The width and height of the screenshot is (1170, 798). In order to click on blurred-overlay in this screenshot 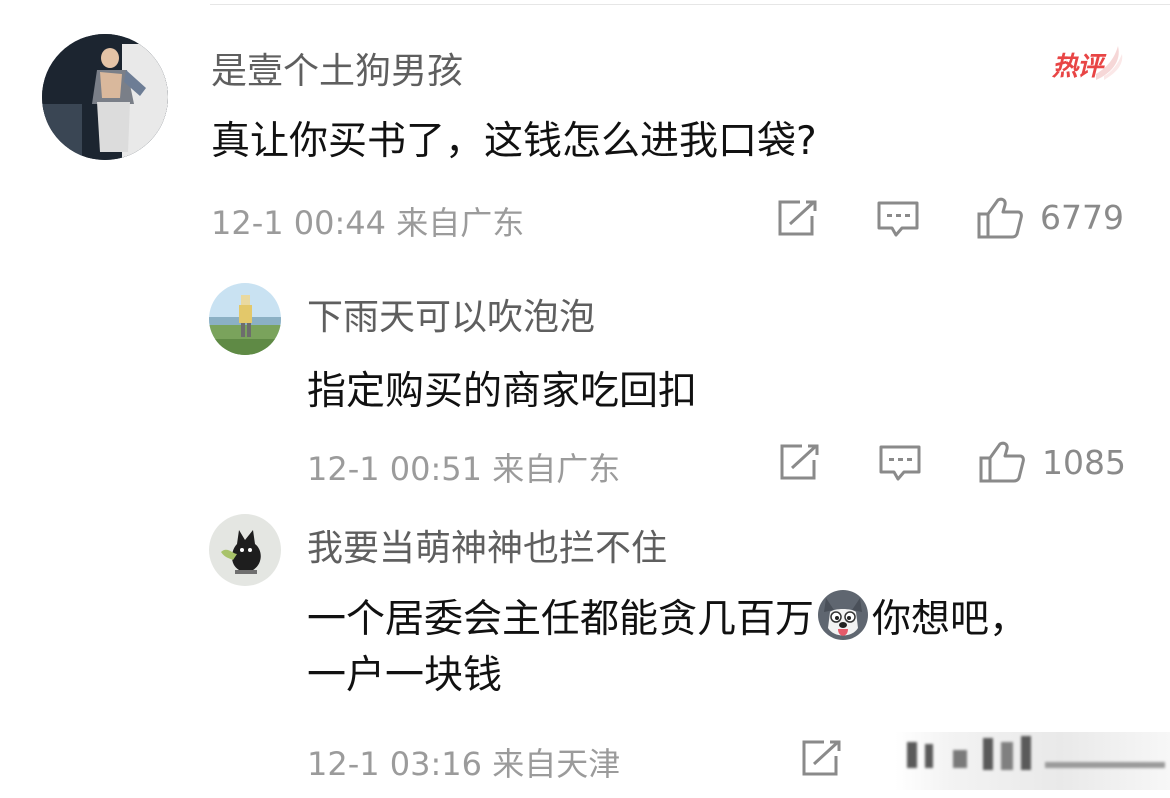, I will do `click(1032, 761)`.